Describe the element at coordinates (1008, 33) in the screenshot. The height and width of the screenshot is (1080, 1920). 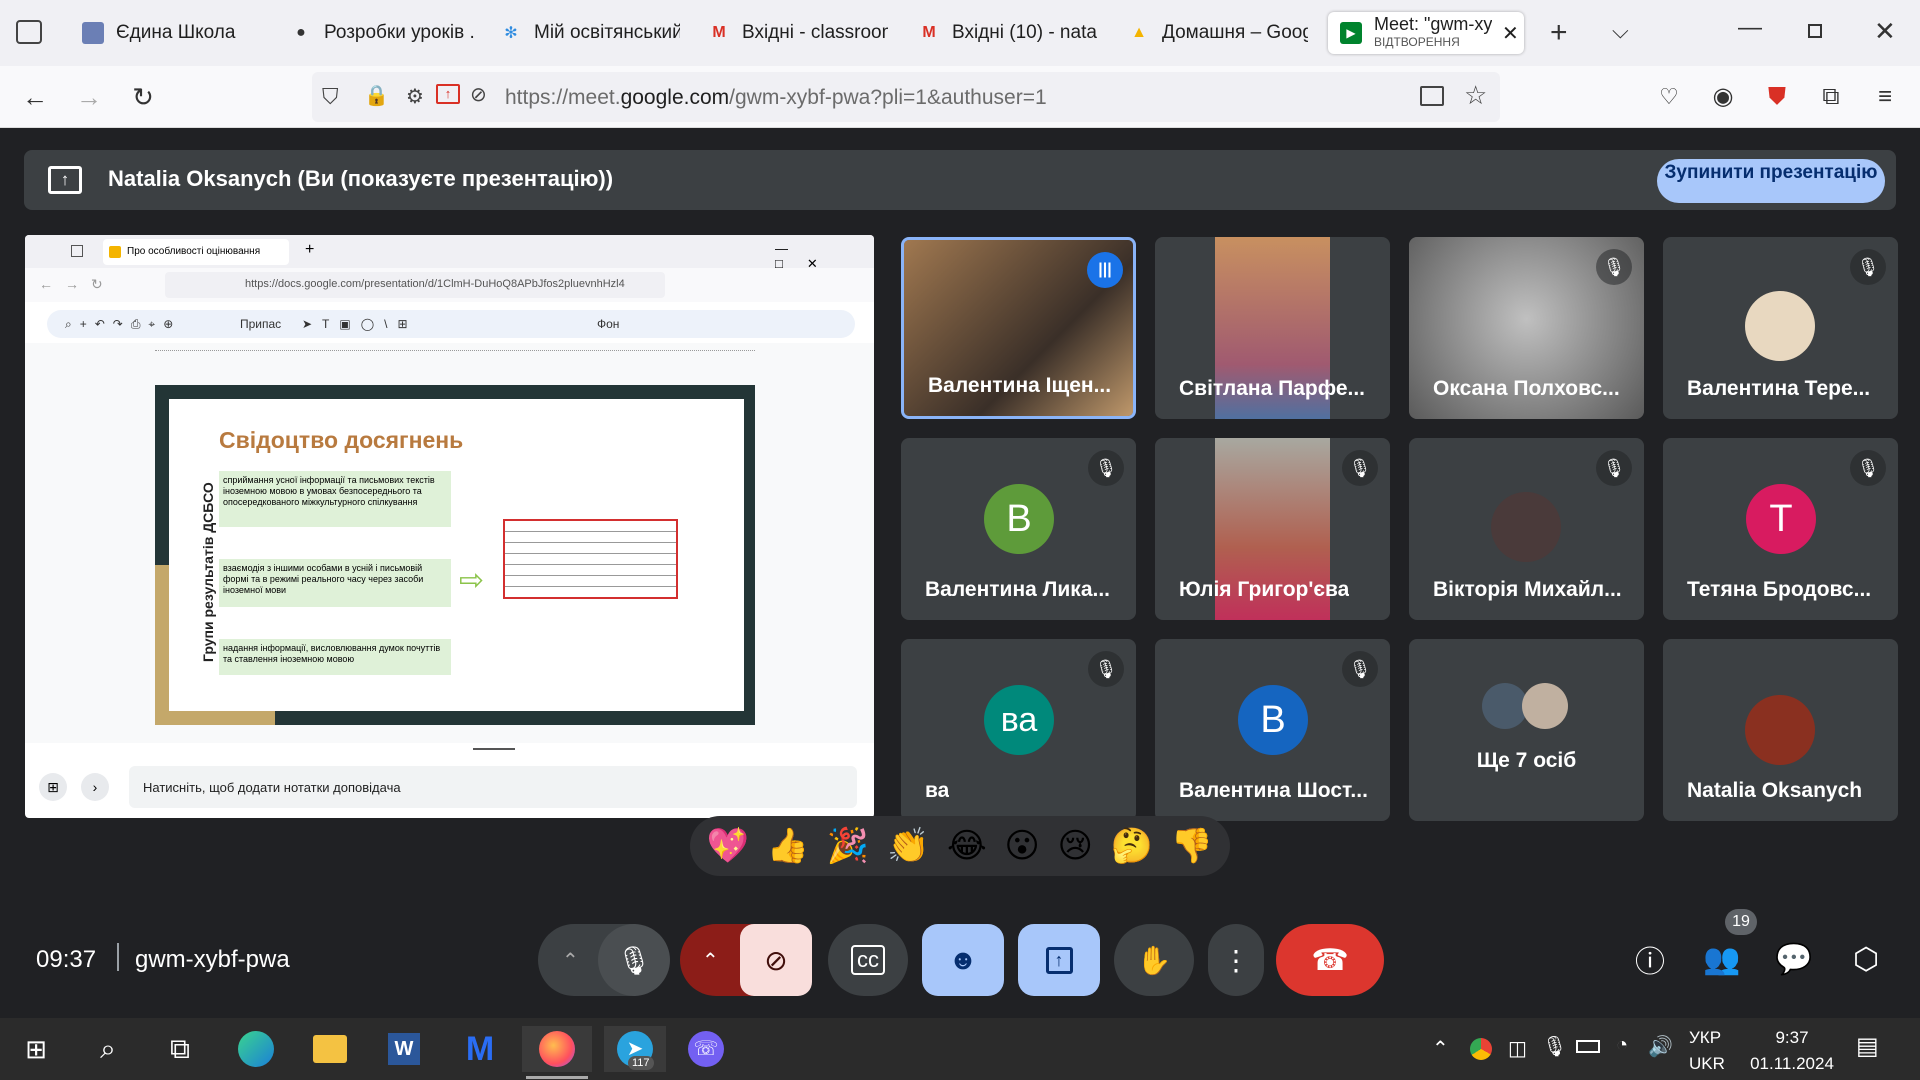
I see `tab-gmail-natali: M Вхідні (10) - natali` at that location.